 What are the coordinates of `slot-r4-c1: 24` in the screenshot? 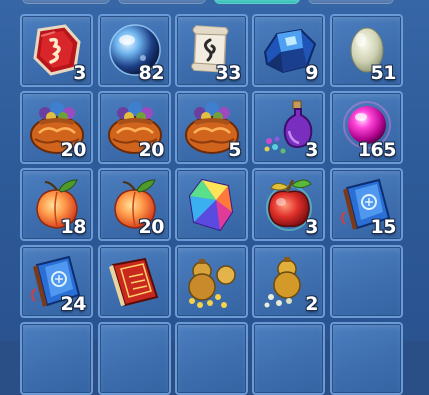 It's located at (56, 281).